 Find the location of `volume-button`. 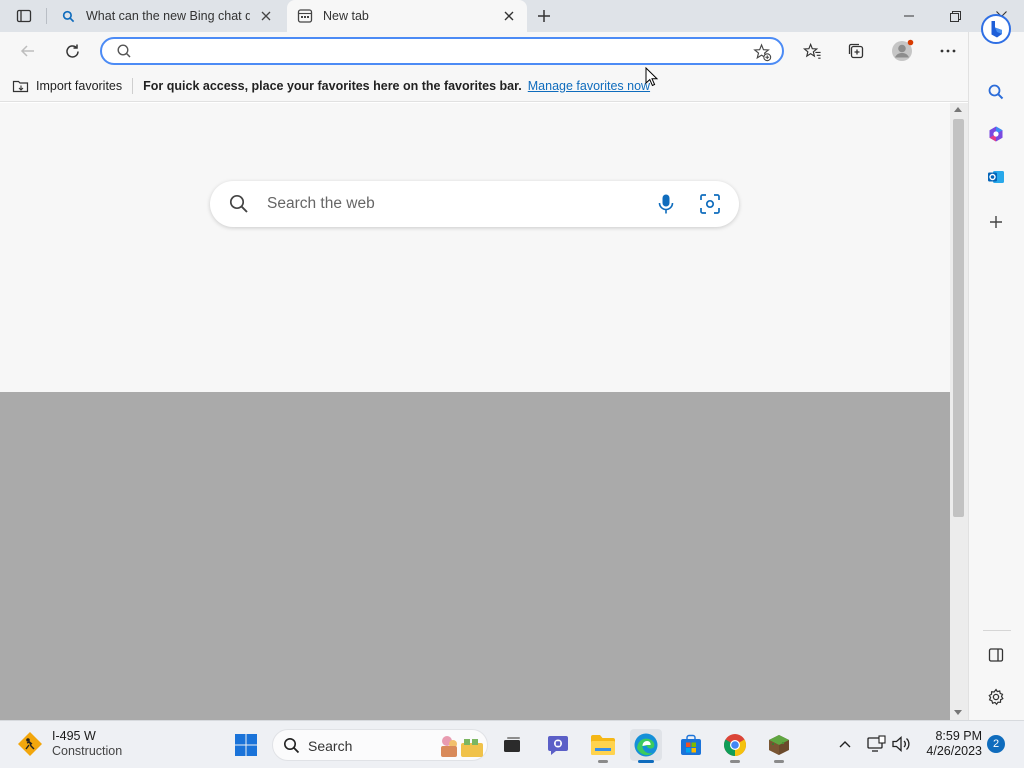

volume-button is located at coordinates (901, 744).